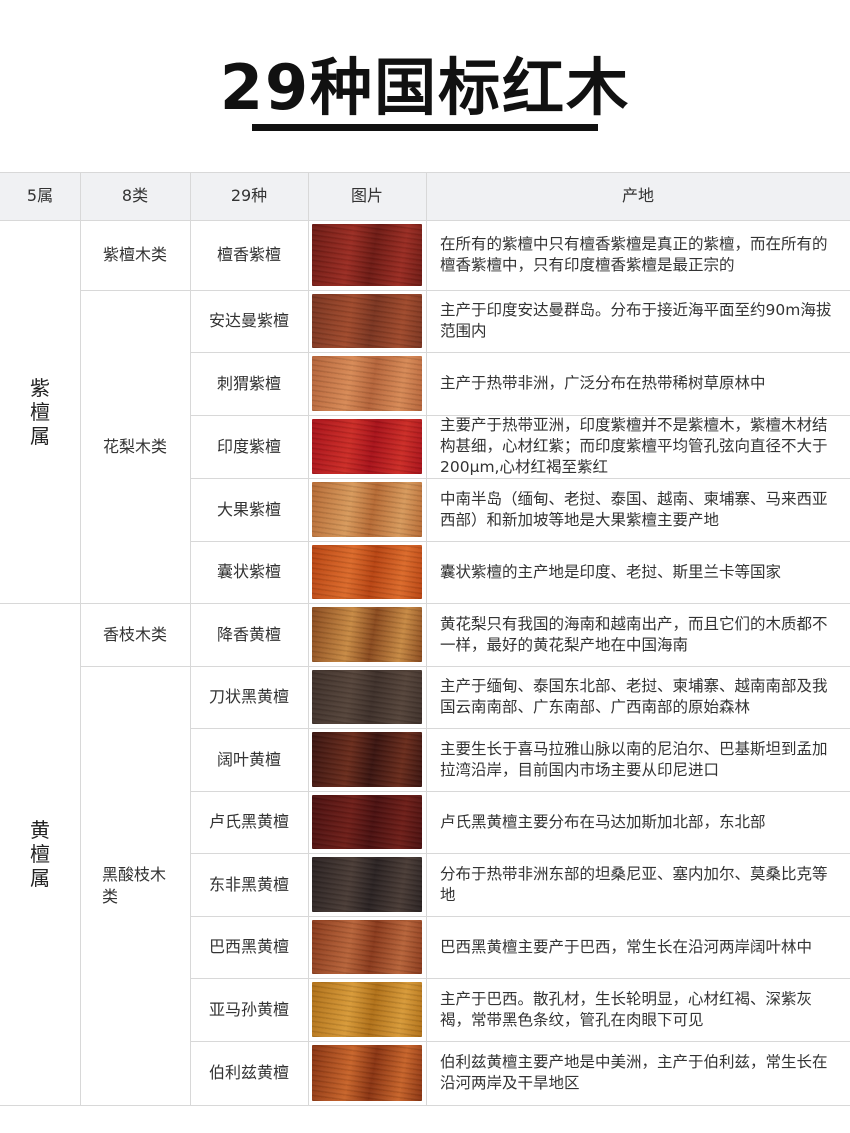  Describe the element at coordinates (248, 884) in the screenshot. I see `species-name: 东非黑黄檀` at that location.